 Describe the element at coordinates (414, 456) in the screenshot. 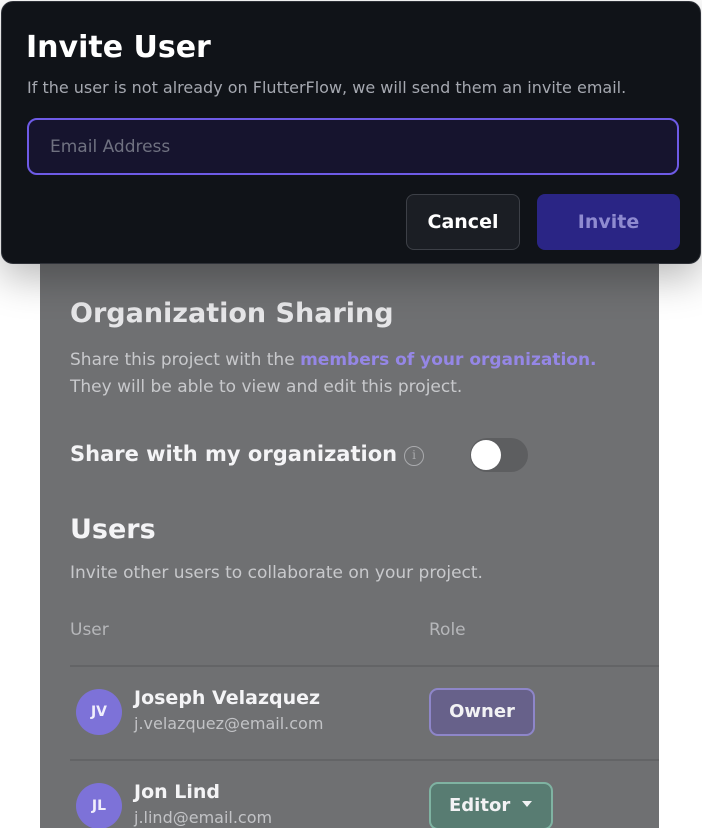

I see `info-icon: i` at that location.